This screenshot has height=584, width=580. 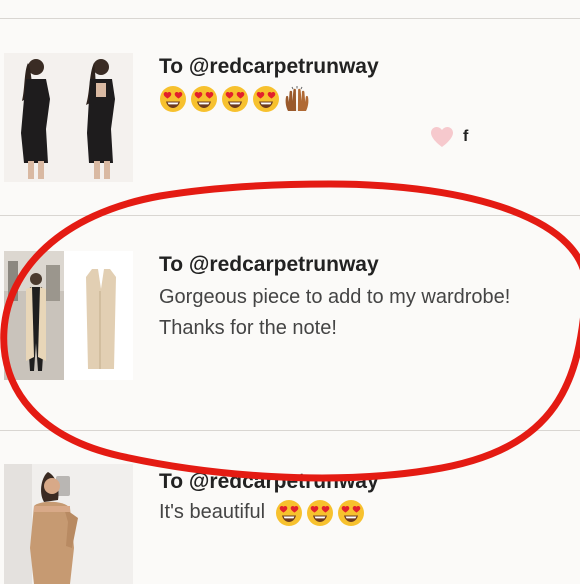 I want to click on sequin-dress-photo, so click(x=68, y=524).